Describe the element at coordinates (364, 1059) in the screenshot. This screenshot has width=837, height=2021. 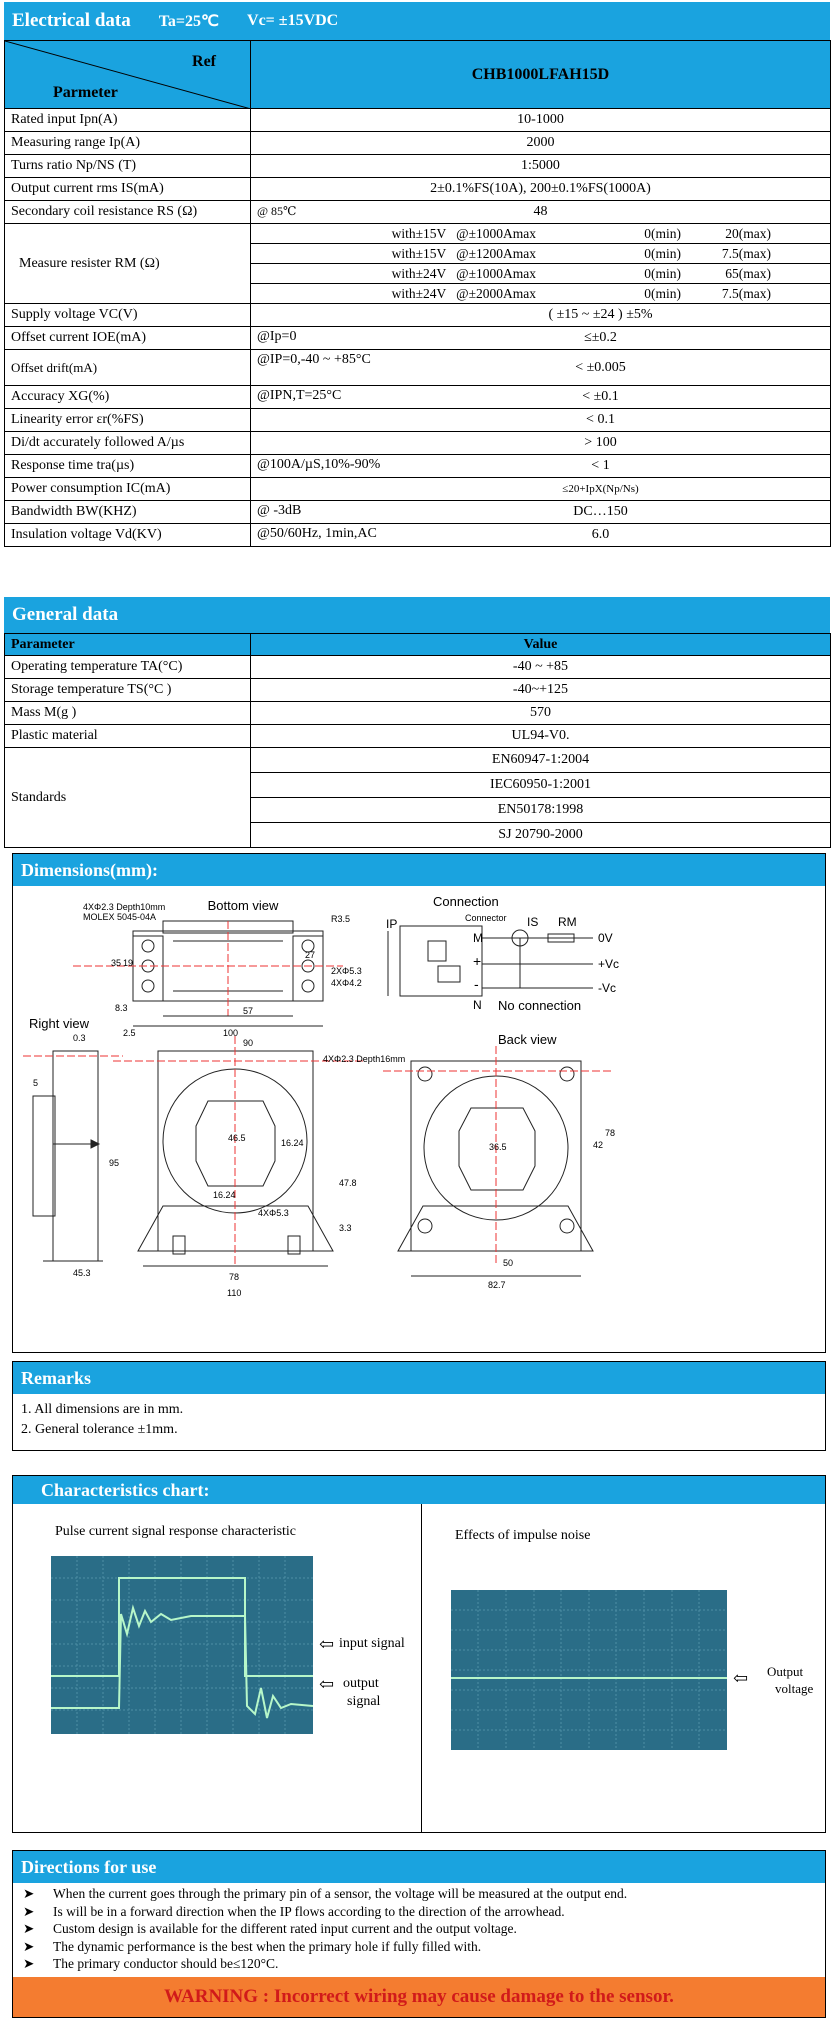
I see `dim-4x23b: 4XΦ2.3 Depth16mm` at that location.